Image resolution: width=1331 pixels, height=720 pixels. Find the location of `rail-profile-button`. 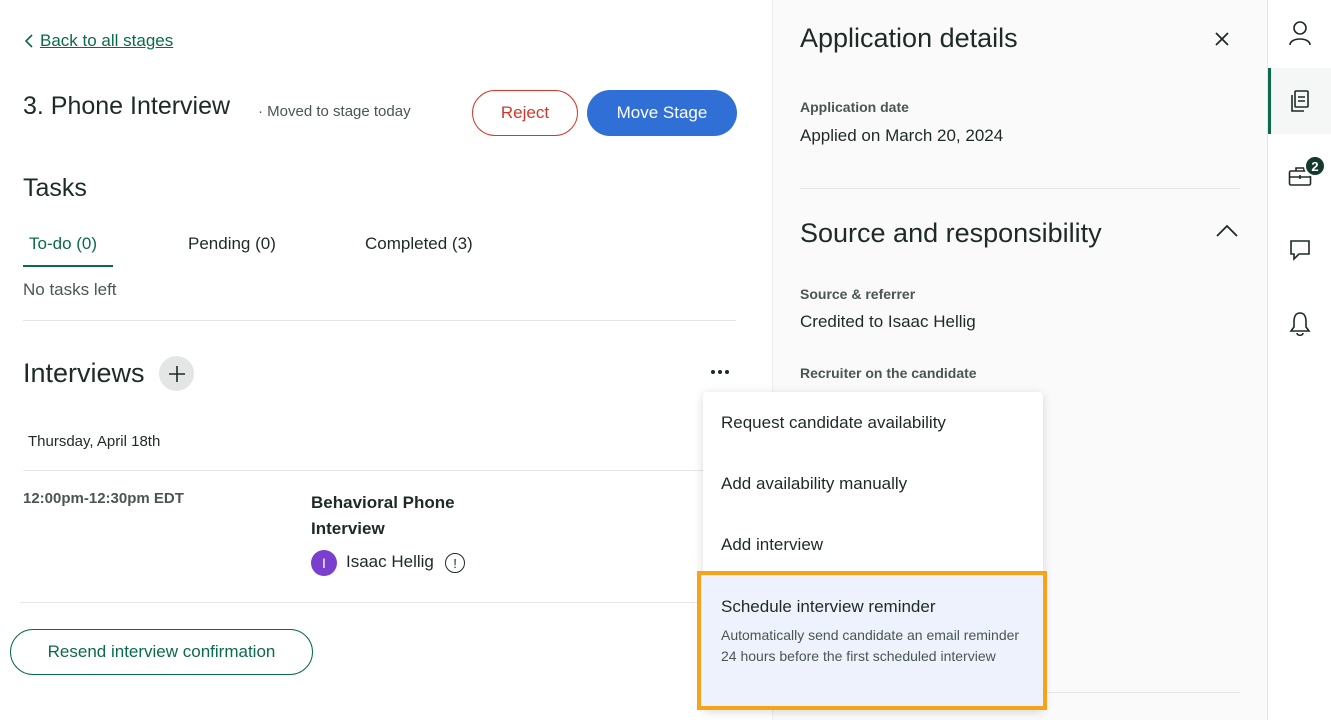

rail-profile-button is located at coordinates (1299, 33).